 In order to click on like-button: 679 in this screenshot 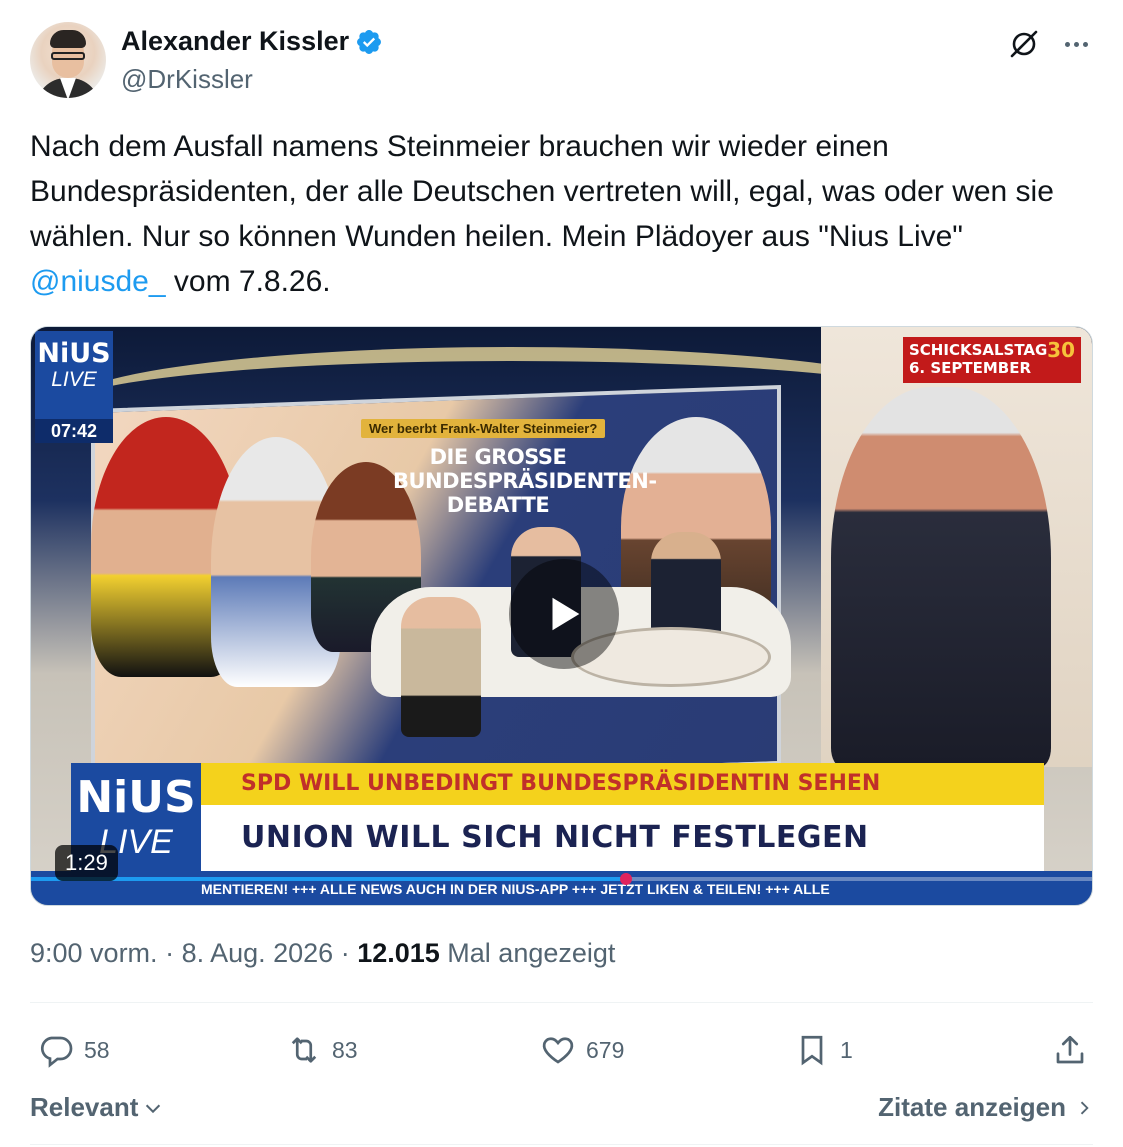, I will do `click(582, 1050)`.